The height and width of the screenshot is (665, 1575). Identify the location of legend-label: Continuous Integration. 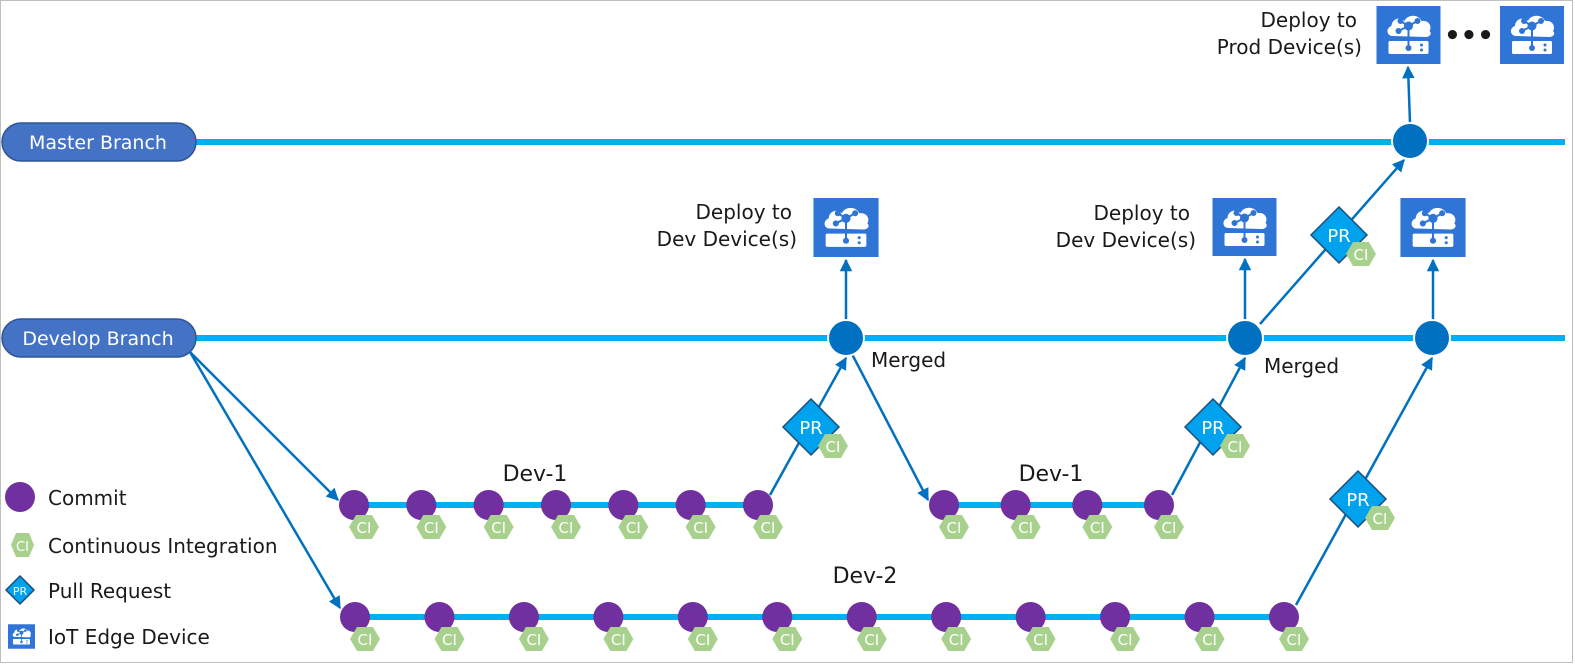
(163, 546).